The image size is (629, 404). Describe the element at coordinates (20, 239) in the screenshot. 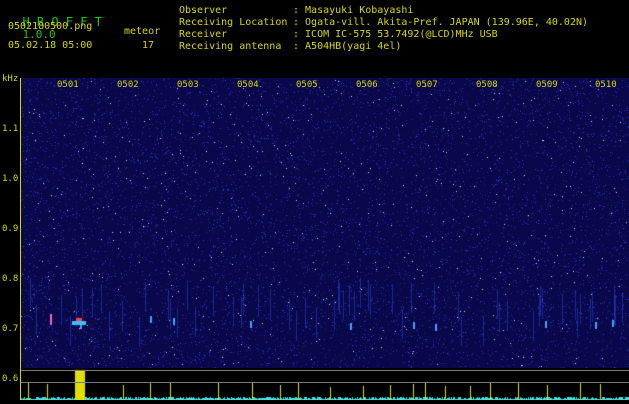

I see `y-axis-line` at that location.